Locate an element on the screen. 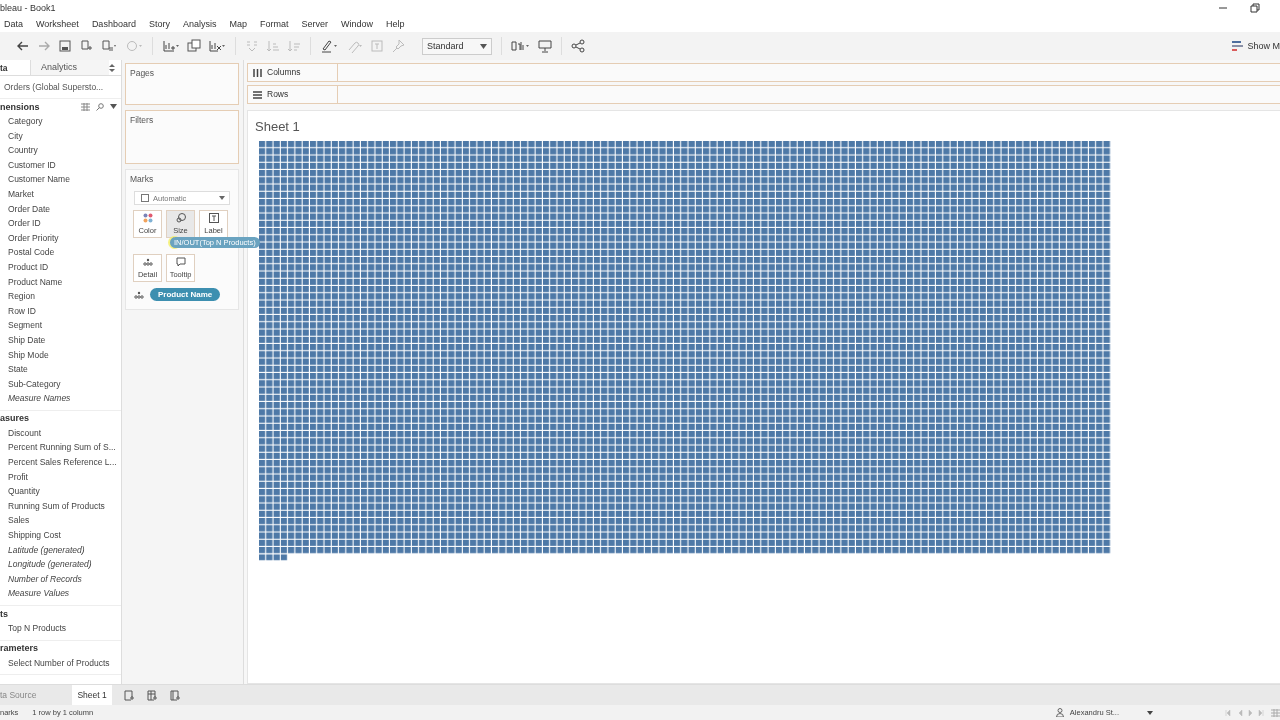  card-title: Marks is located at coordinates (142, 179).